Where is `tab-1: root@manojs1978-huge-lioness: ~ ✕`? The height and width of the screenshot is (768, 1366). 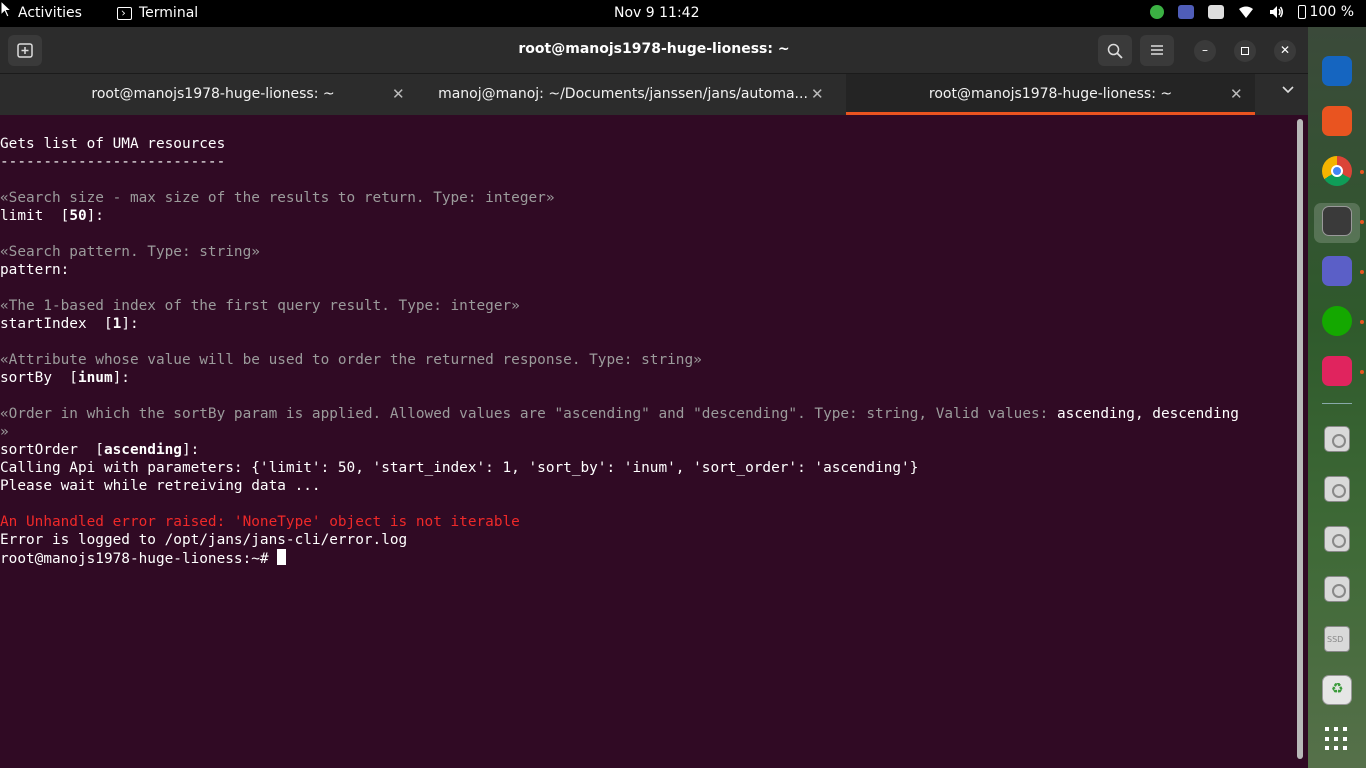
tab-1: root@manojs1978-huge-lioness: ~ ✕ is located at coordinates (211, 94).